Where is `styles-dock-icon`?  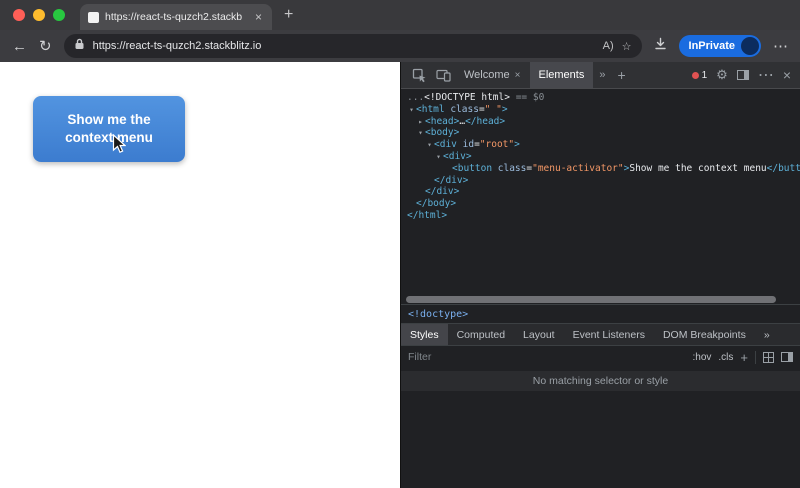 styles-dock-icon is located at coordinates (787, 357).